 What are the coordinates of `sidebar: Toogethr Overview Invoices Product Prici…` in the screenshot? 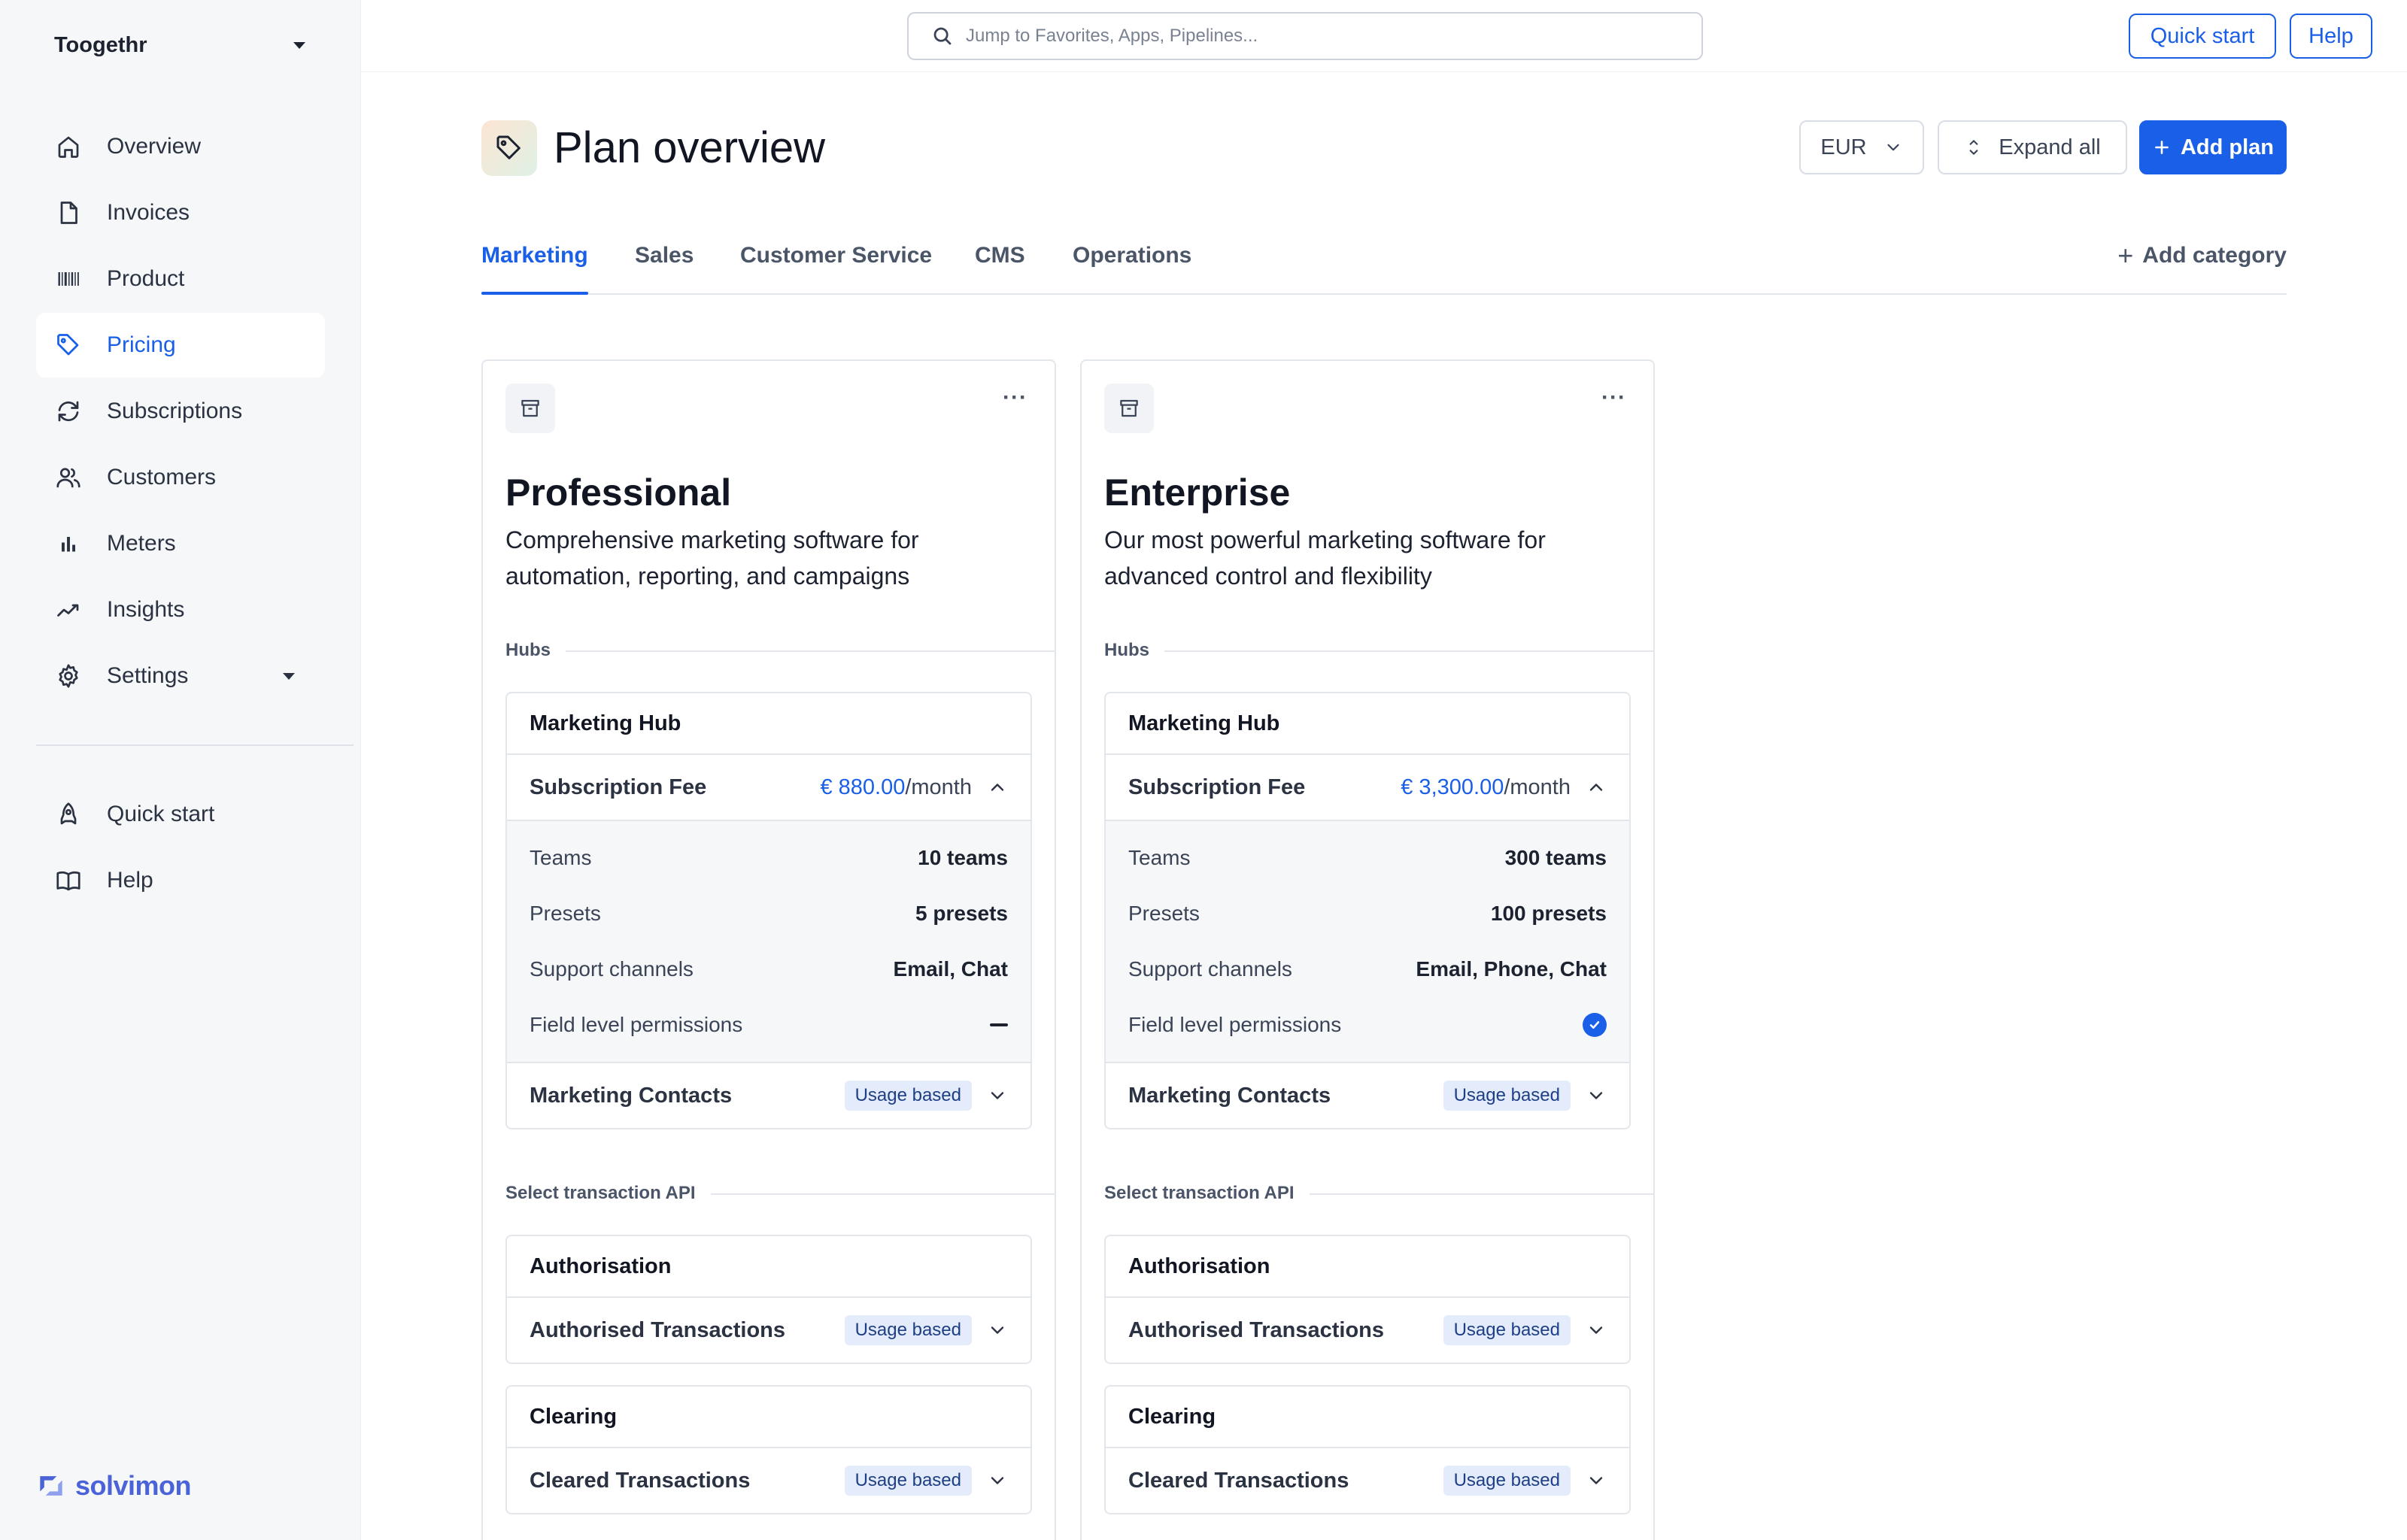 It's located at (180, 770).